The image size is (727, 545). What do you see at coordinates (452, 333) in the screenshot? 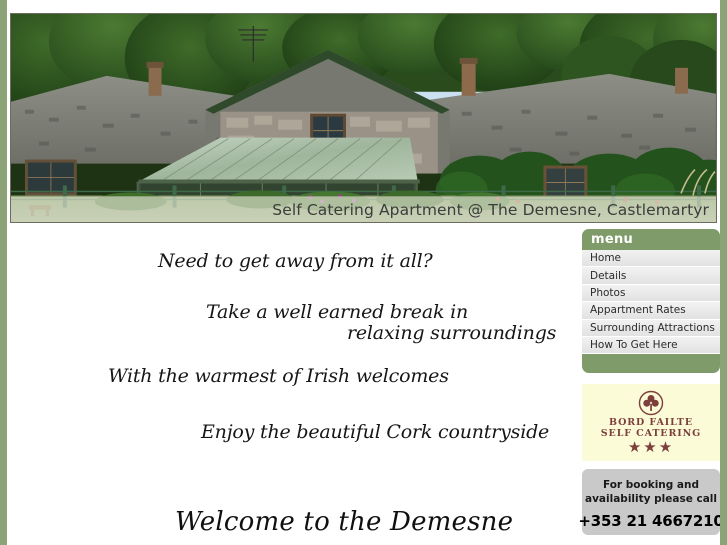
I see `tagline-2-line2: relaxing surroundings` at bounding box center [452, 333].